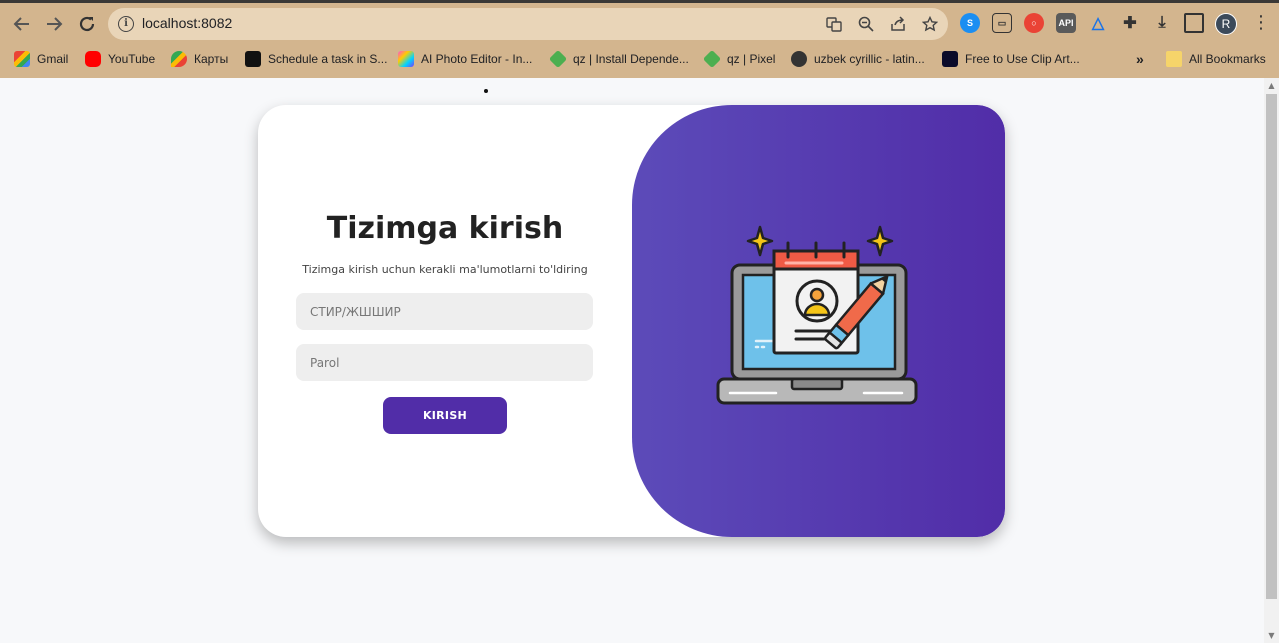 The width and height of the screenshot is (1279, 643). Describe the element at coordinates (211, 59) in the screenshot. I see `bookmark-label: Карты` at that location.